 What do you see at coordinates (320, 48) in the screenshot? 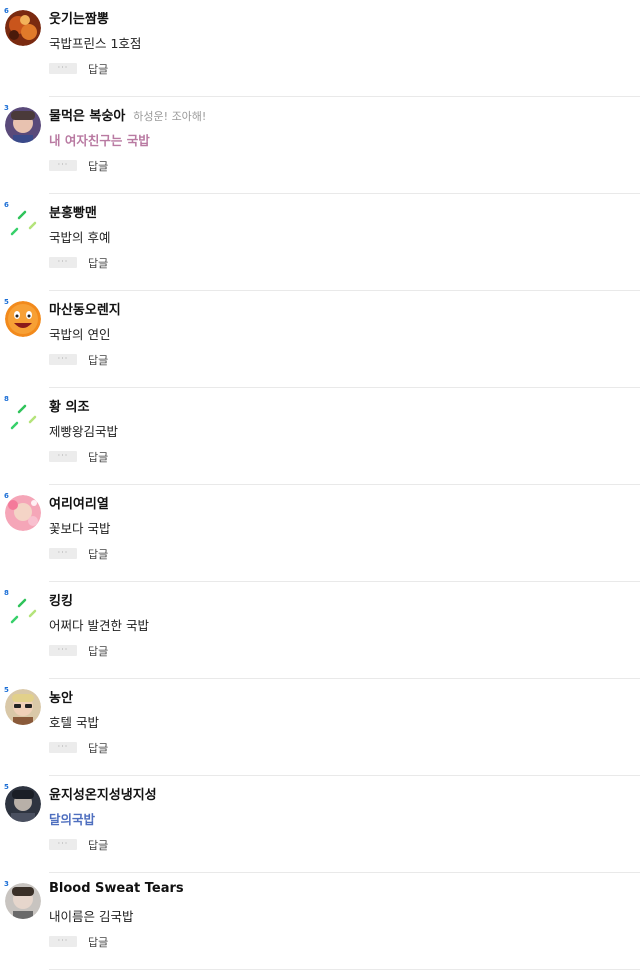
I see `comment-item: 6 웃기는짬뽕국밥프린스 1호점 ··· 답글` at bounding box center [320, 48].